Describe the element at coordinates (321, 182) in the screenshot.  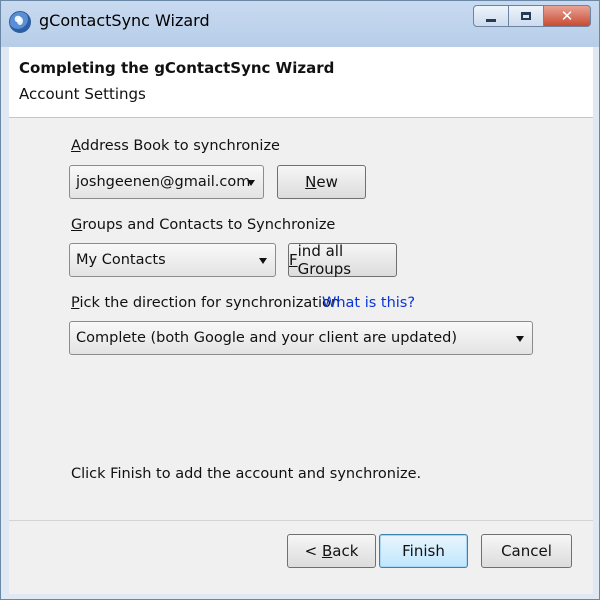
I see `new-address-book-button: New` at that location.